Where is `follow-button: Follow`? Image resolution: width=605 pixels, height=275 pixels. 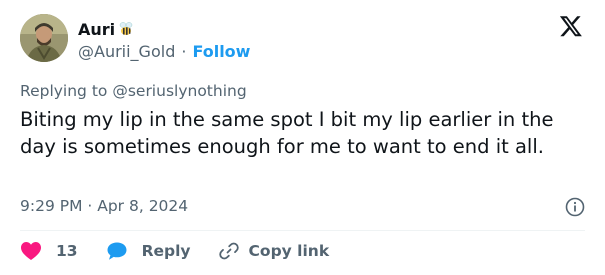
follow-button: Follow is located at coordinates (221, 51).